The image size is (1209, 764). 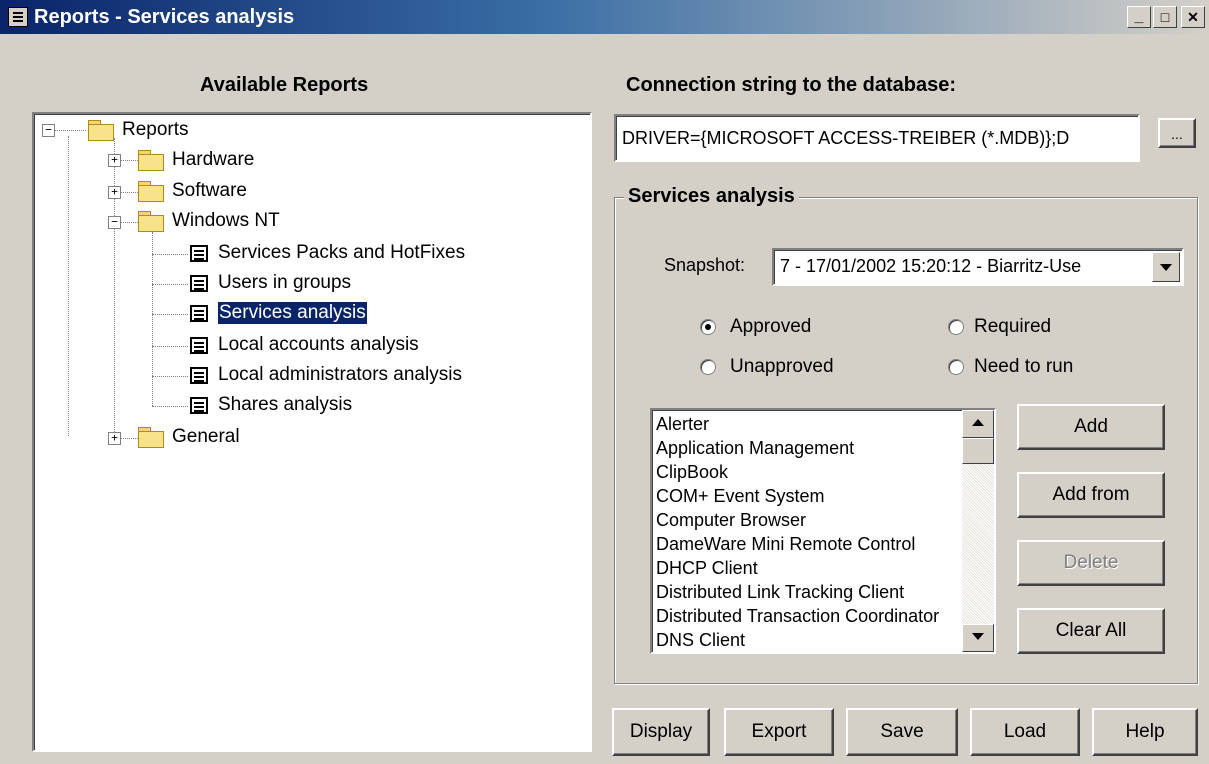 I want to click on tree-node-label: Hardware, so click(x=213, y=159).